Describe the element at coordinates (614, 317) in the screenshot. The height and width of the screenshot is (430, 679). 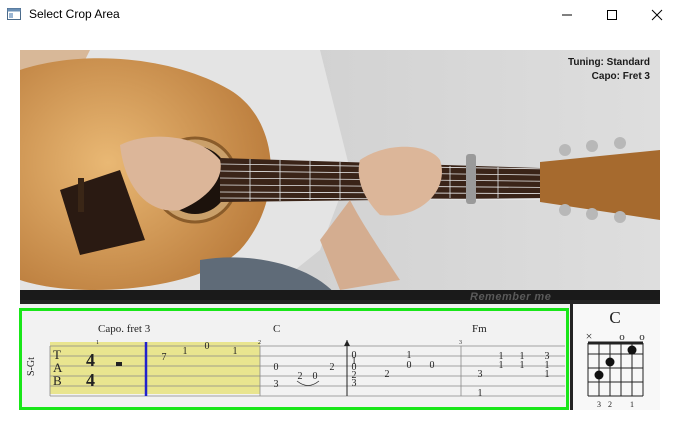
I see `chord-diagram-name: C` at that location.